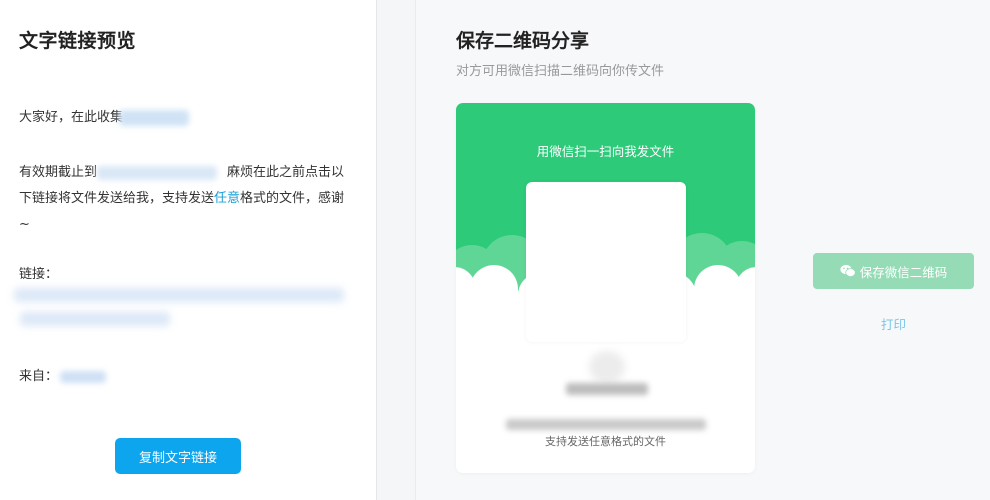 This screenshot has height=500, width=990. I want to click on text-link-preview-title: 文字链接预览, so click(78, 41).